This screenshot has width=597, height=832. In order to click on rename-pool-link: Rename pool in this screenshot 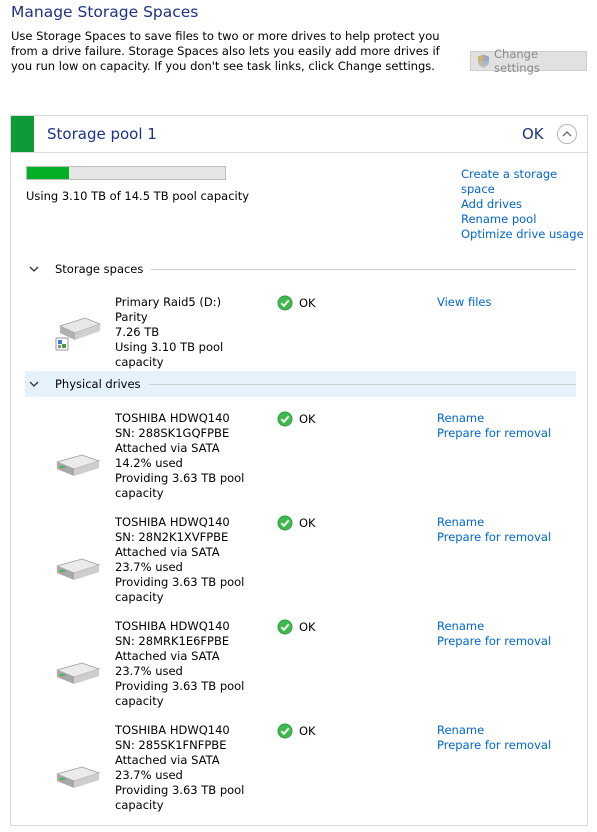, I will do `click(523, 219)`.